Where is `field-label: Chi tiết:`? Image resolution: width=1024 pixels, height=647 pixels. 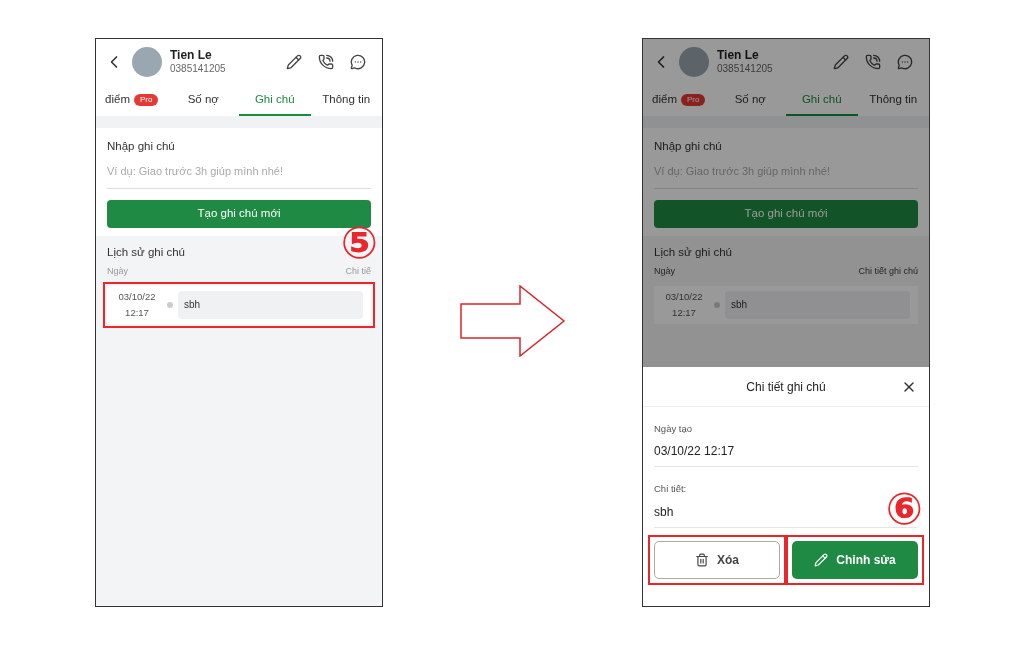 field-label: Chi tiết: is located at coordinates (671, 489).